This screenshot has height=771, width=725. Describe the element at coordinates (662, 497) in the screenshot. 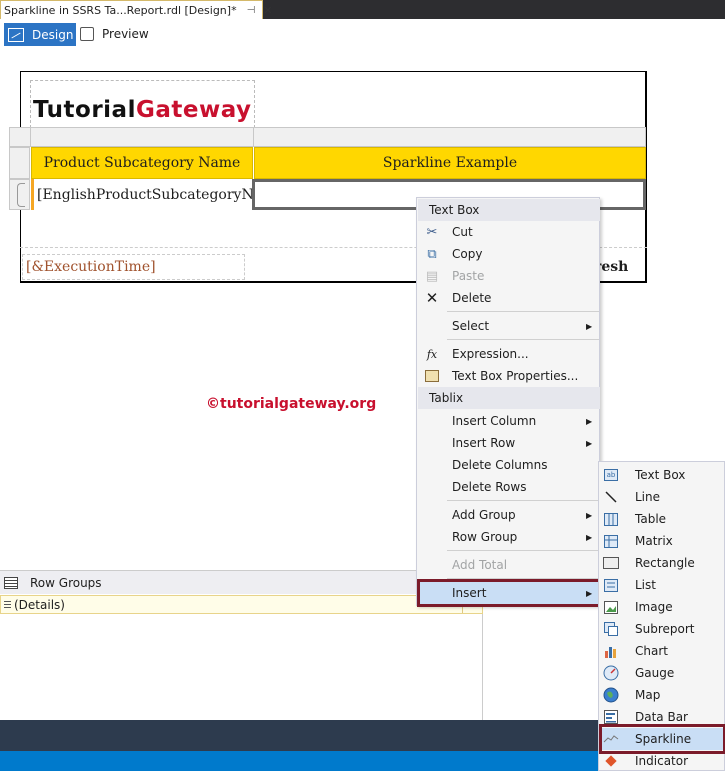

I see `submenu-item-line: Line` at that location.